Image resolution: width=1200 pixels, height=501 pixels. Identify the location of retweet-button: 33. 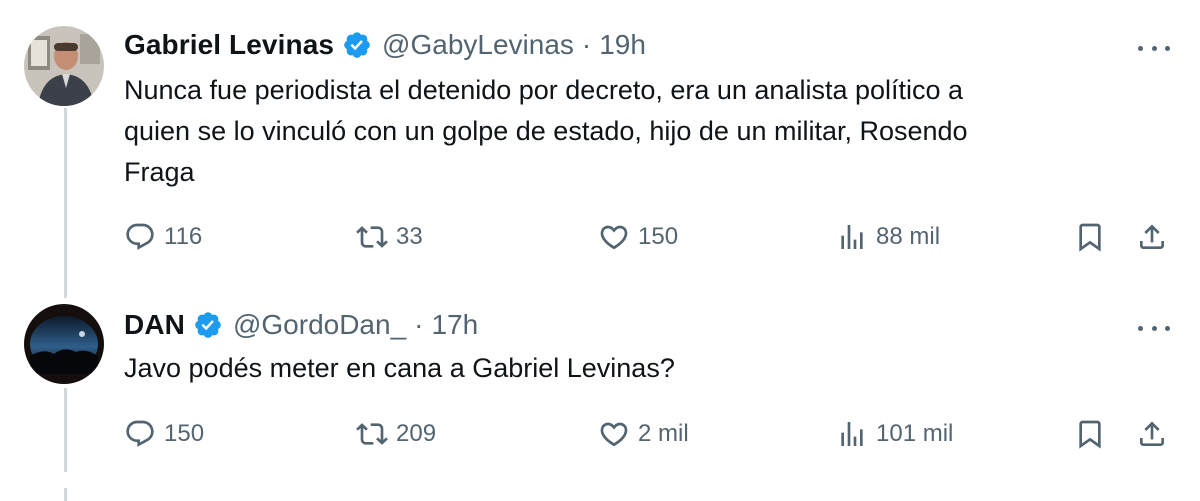
(389, 237).